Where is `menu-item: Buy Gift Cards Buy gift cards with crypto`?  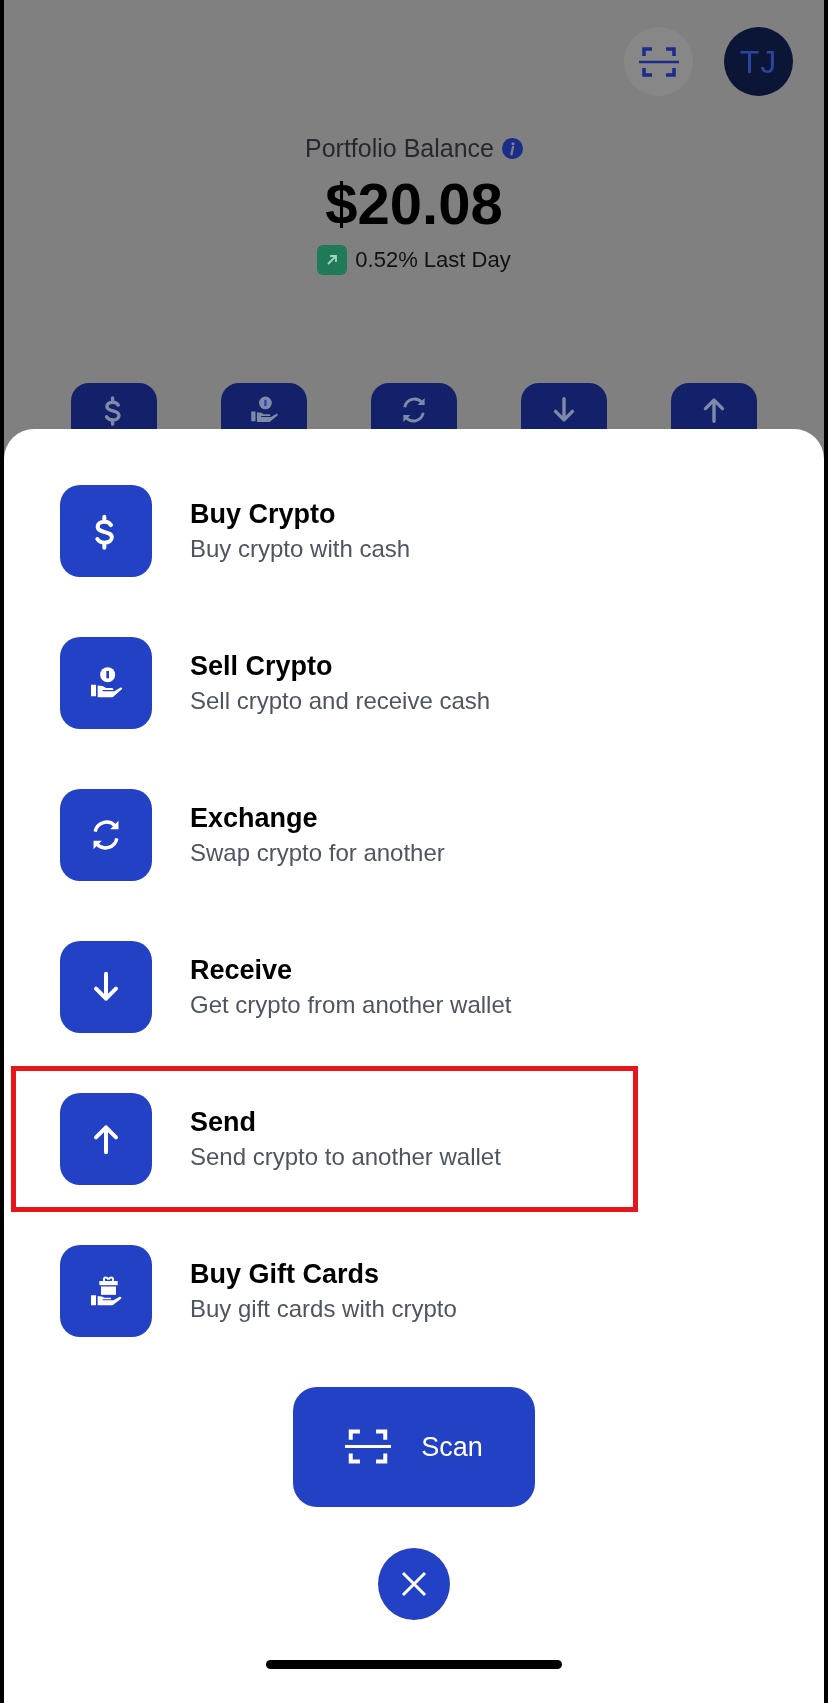
menu-item: Buy Gift Cards Buy gift cards with crypto is located at coordinates (324, 1291).